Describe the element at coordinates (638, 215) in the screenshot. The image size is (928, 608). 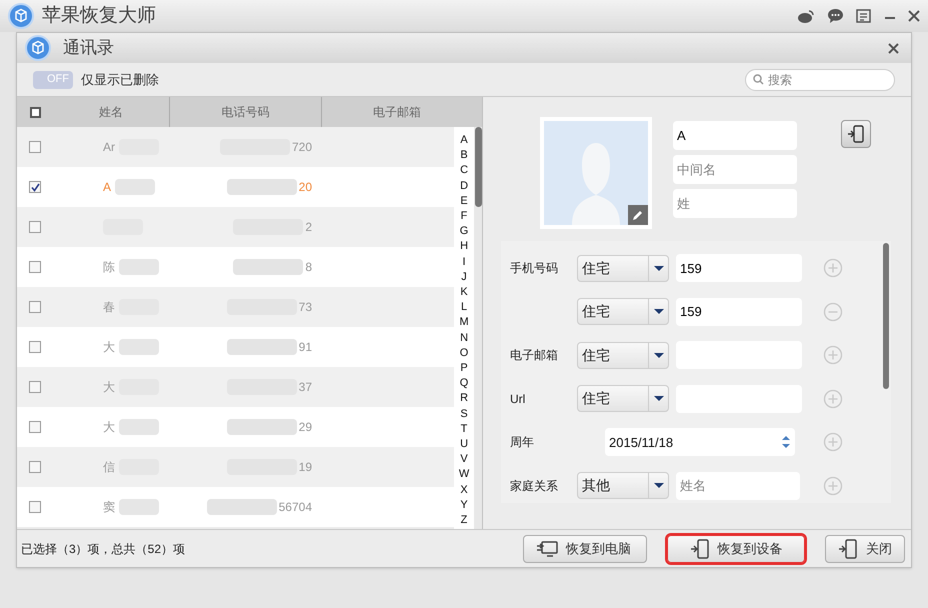
I see `edit-button` at that location.